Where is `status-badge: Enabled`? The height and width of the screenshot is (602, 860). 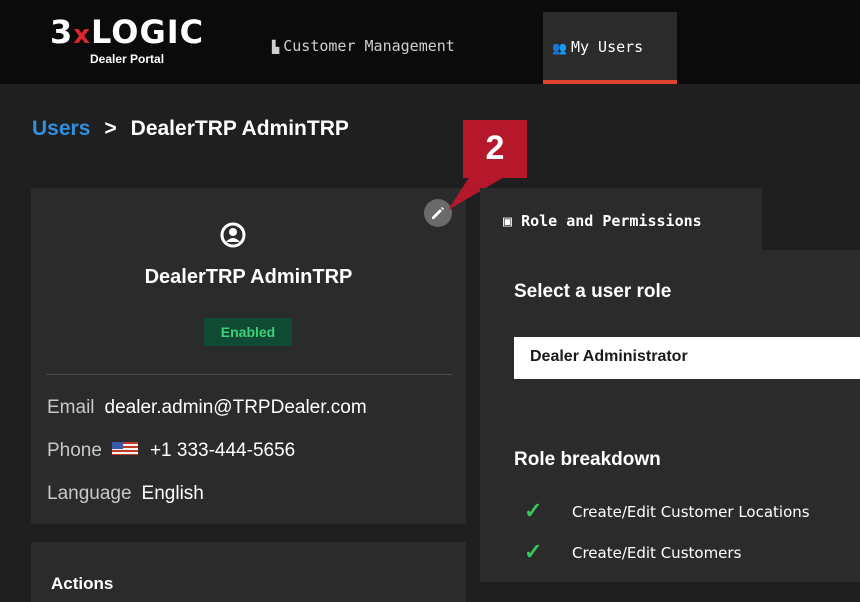 status-badge: Enabled is located at coordinates (248, 332).